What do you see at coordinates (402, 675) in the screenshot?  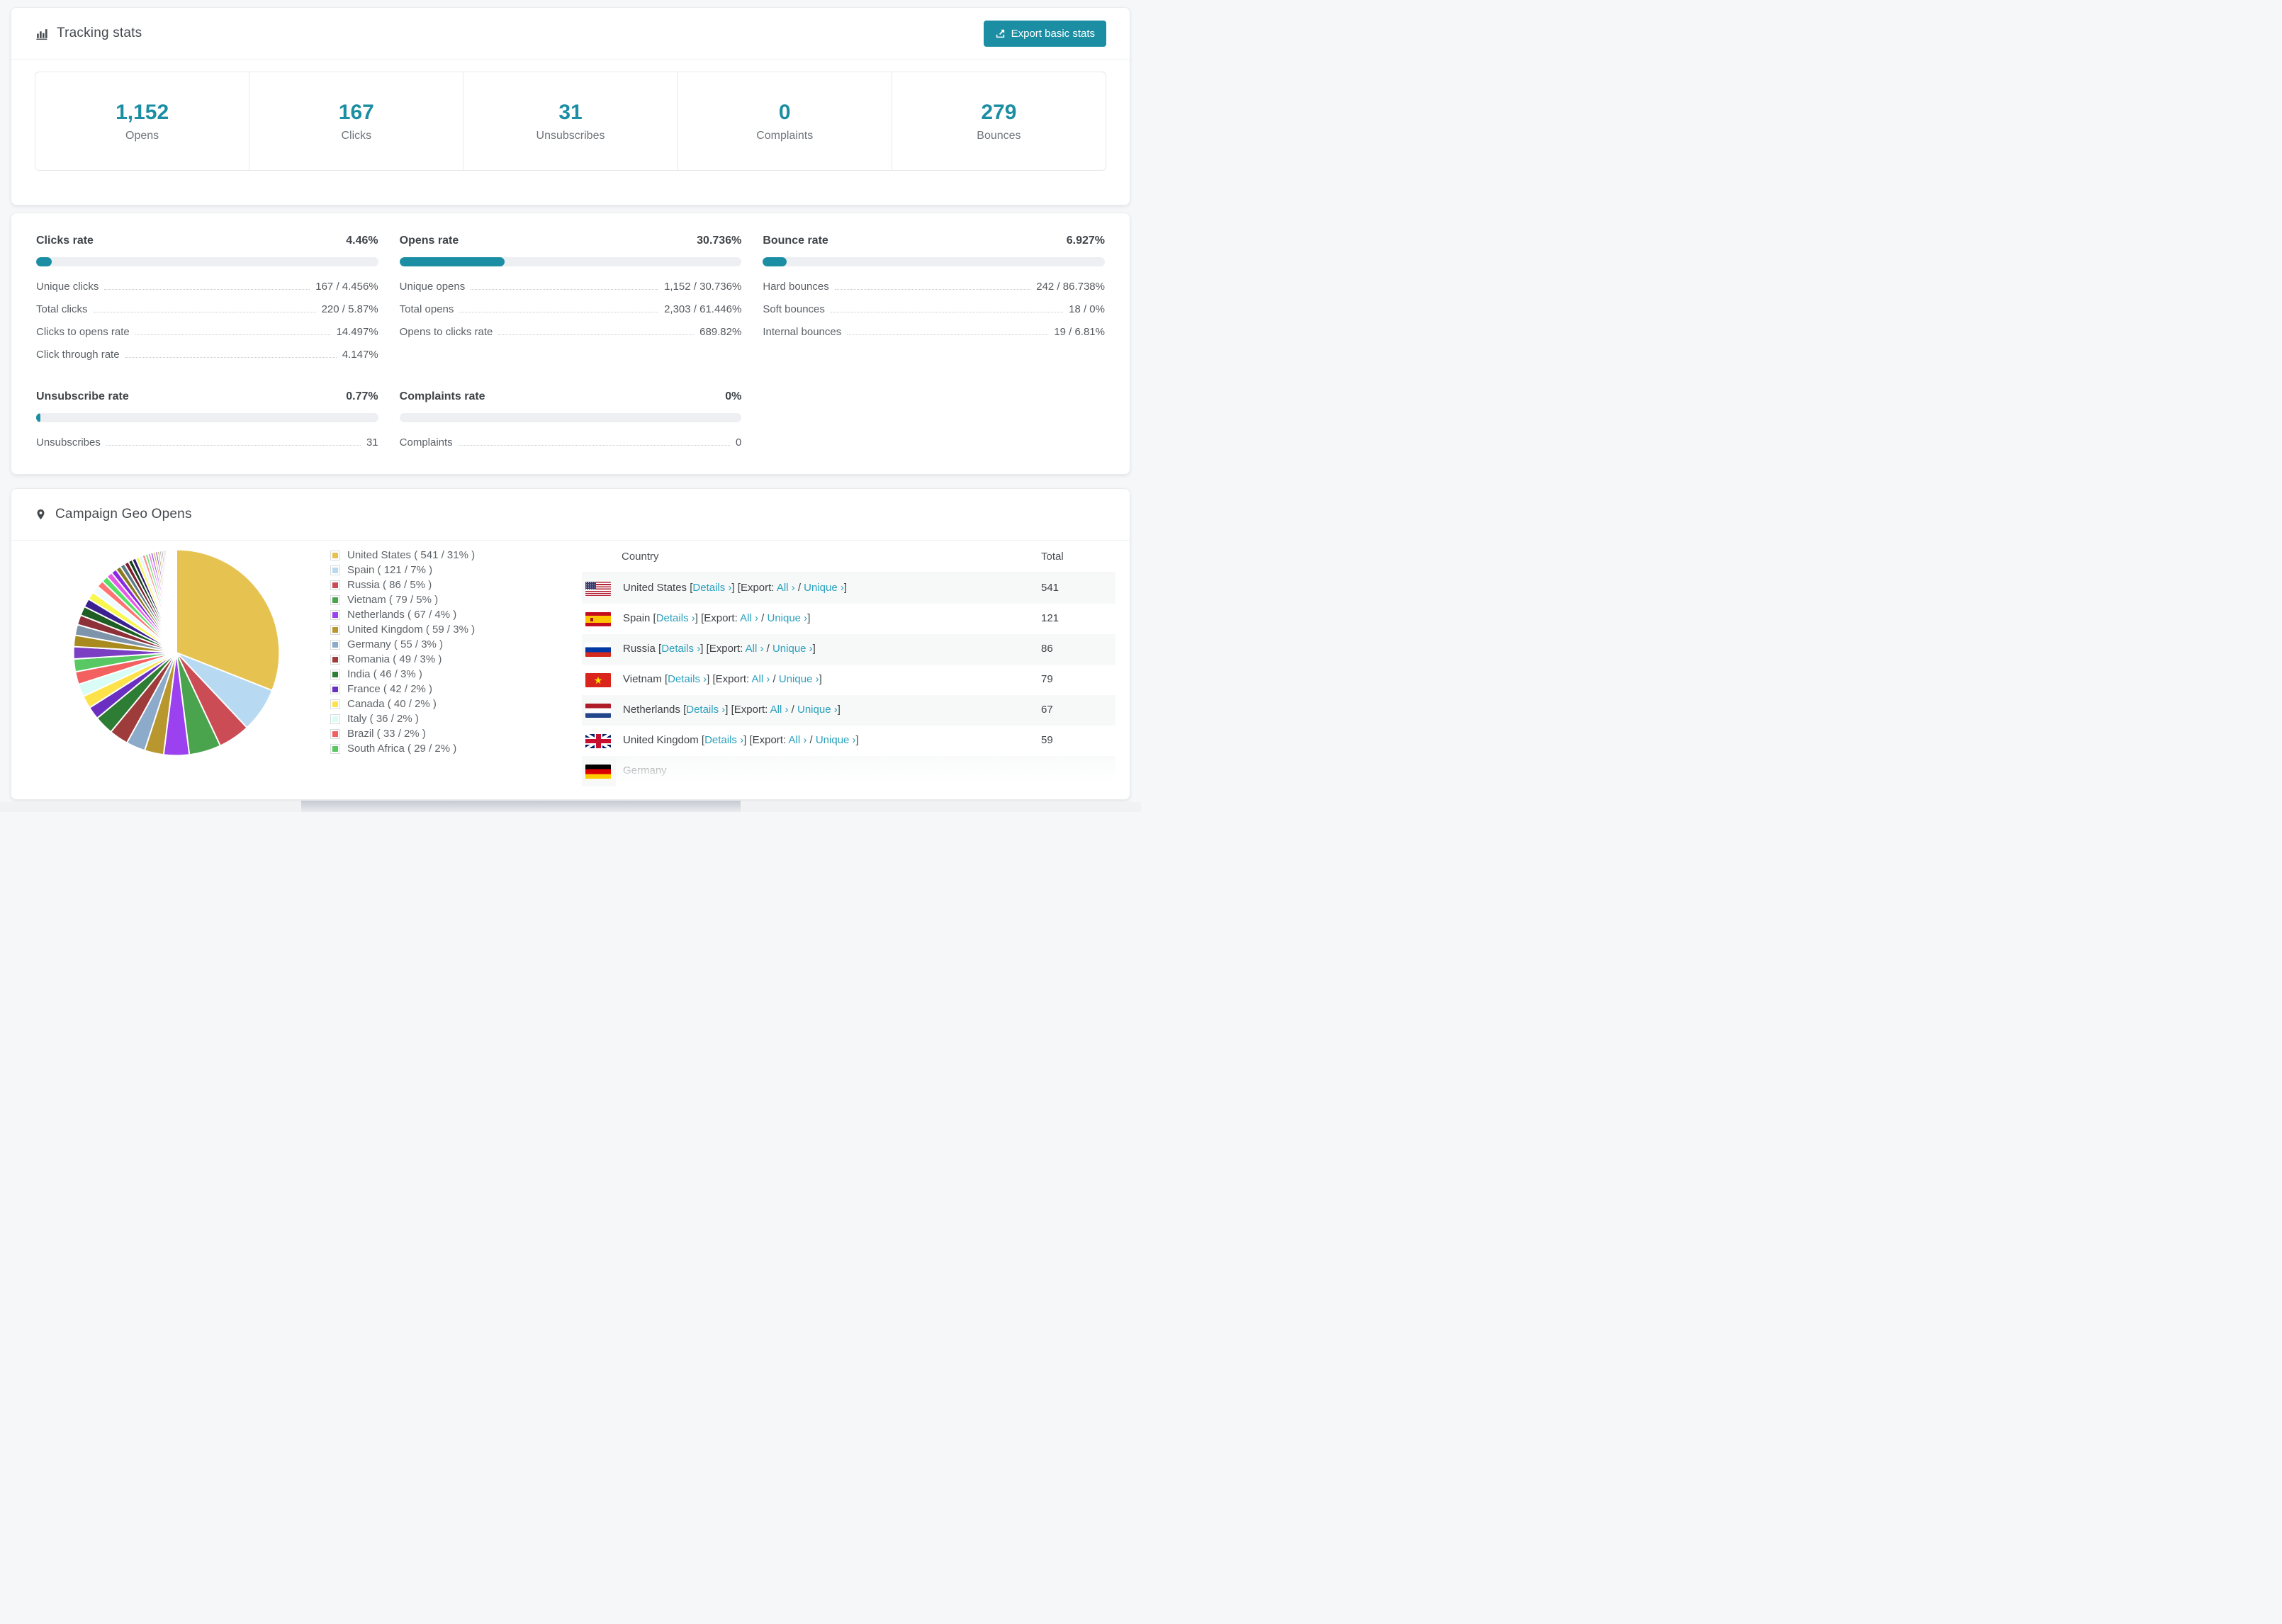 I see `legend-item: India ( 46 / 3% )` at bounding box center [402, 675].